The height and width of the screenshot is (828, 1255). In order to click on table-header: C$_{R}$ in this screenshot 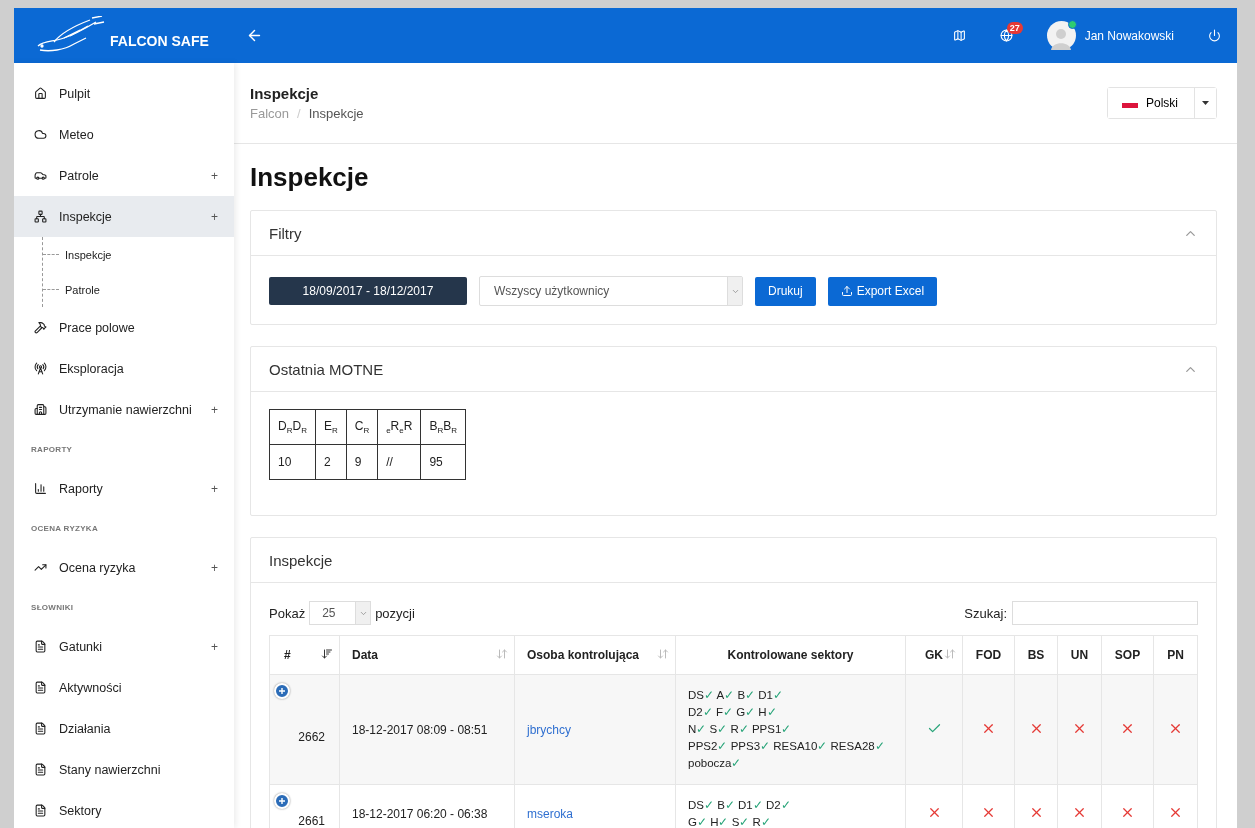, I will do `click(362, 427)`.